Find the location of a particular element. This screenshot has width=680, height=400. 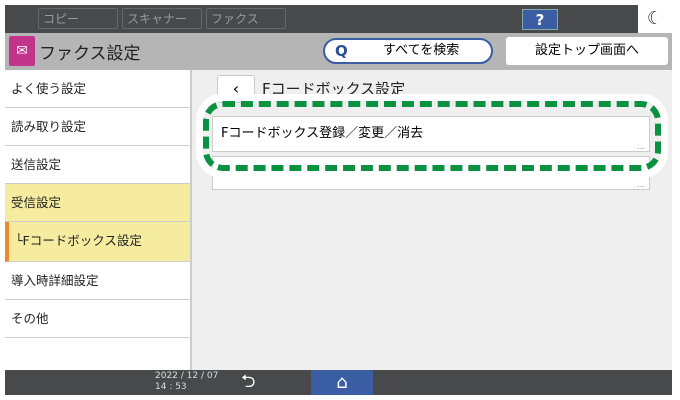

sidebar-item-scan: 読み取り設定 is located at coordinates (97, 127).